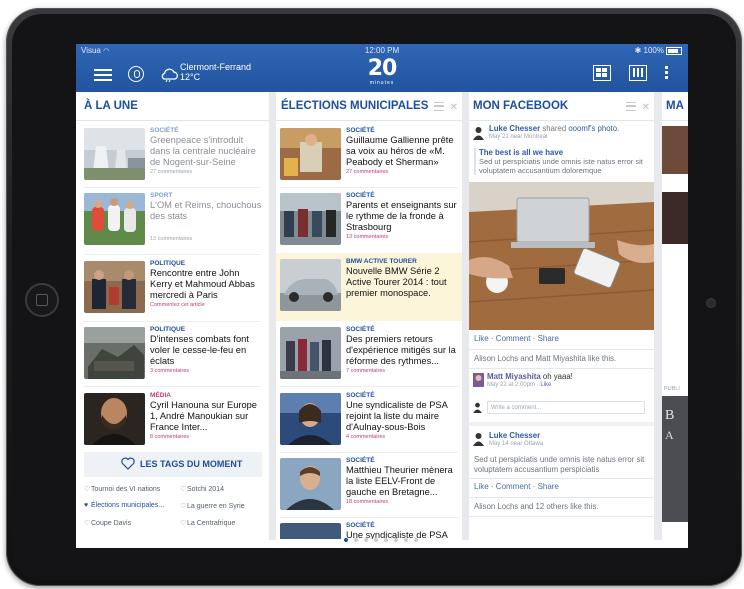 The height and width of the screenshot is (589, 744). Describe the element at coordinates (369, 529) in the screenshot. I see `list-item: SOCIÉTÉ Une syndicaliste de PSA` at that location.